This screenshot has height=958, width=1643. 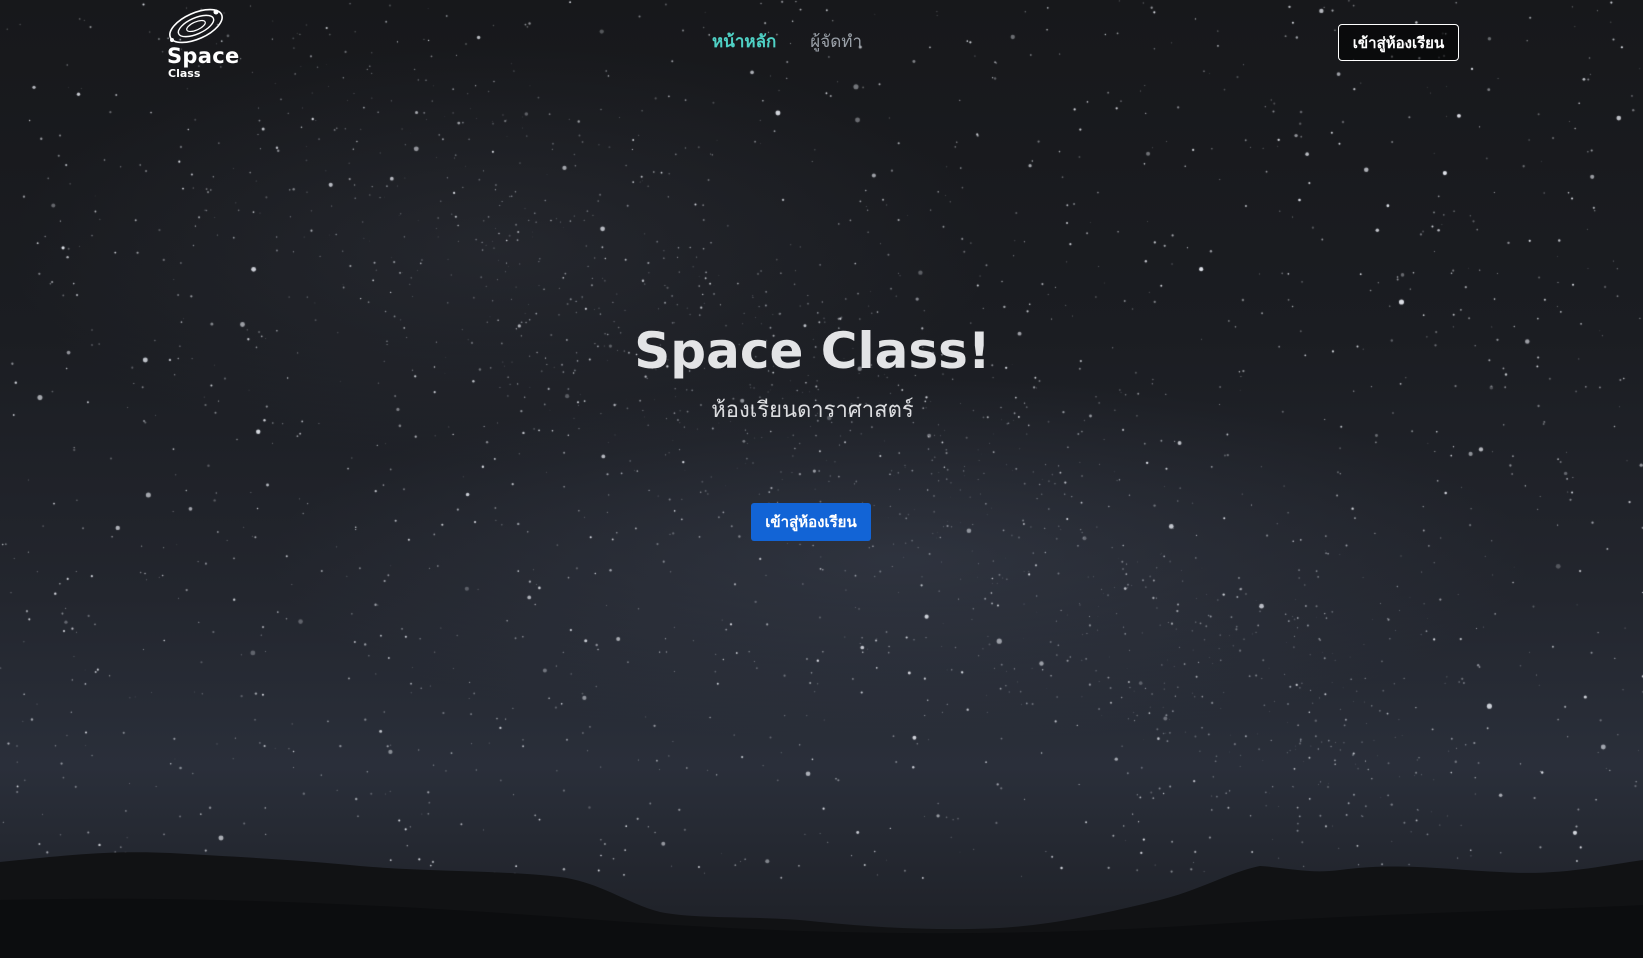 I want to click on logo-title: Space, so click(x=203, y=56).